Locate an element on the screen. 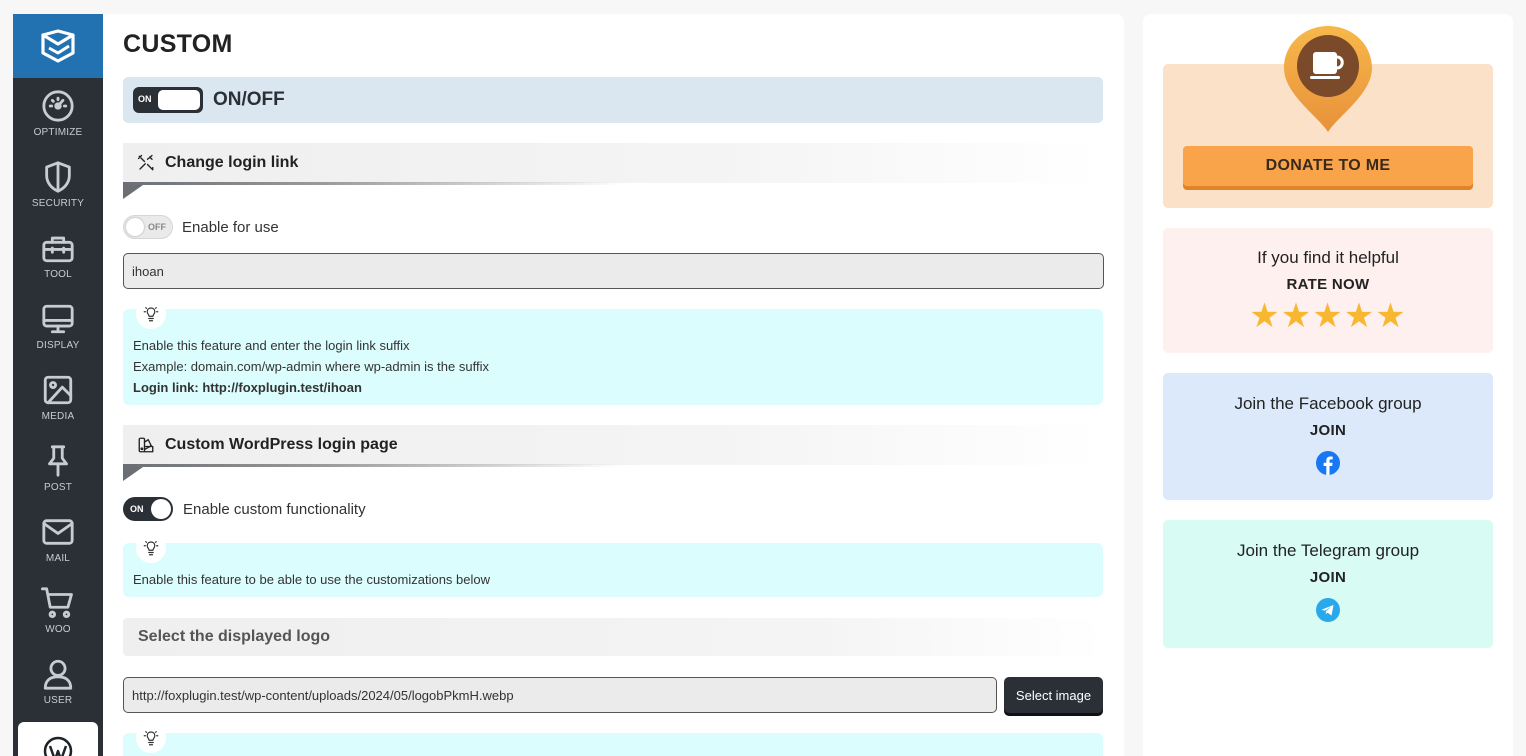 Image resolution: width=1526 pixels, height=756 pixels. image-icon is located at coordinates (58, 390).